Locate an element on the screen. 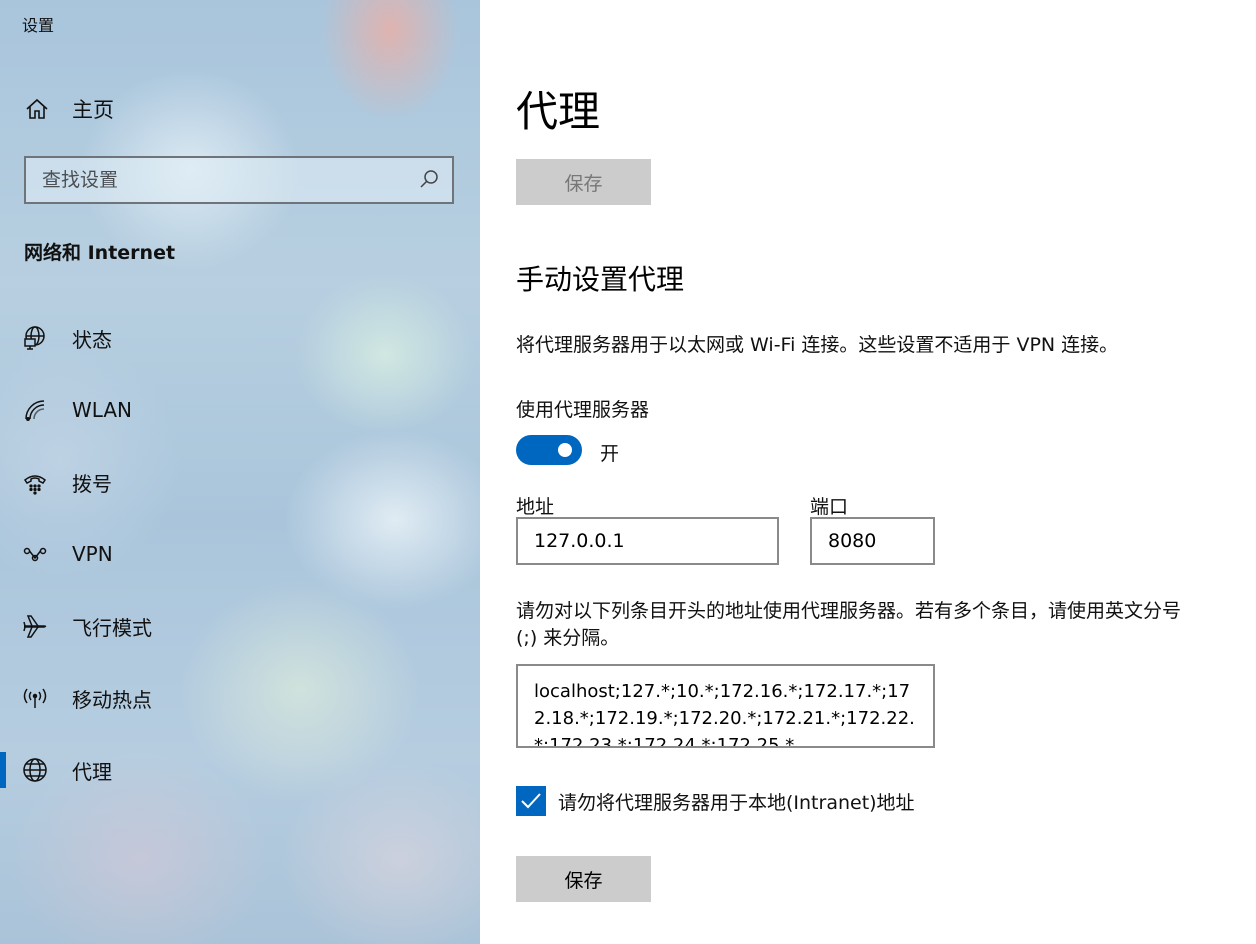 Image resolution: width=1256 pixels, height=944 pixels. sidebar-item-status: 状态 is located at coordinates (240, 338).